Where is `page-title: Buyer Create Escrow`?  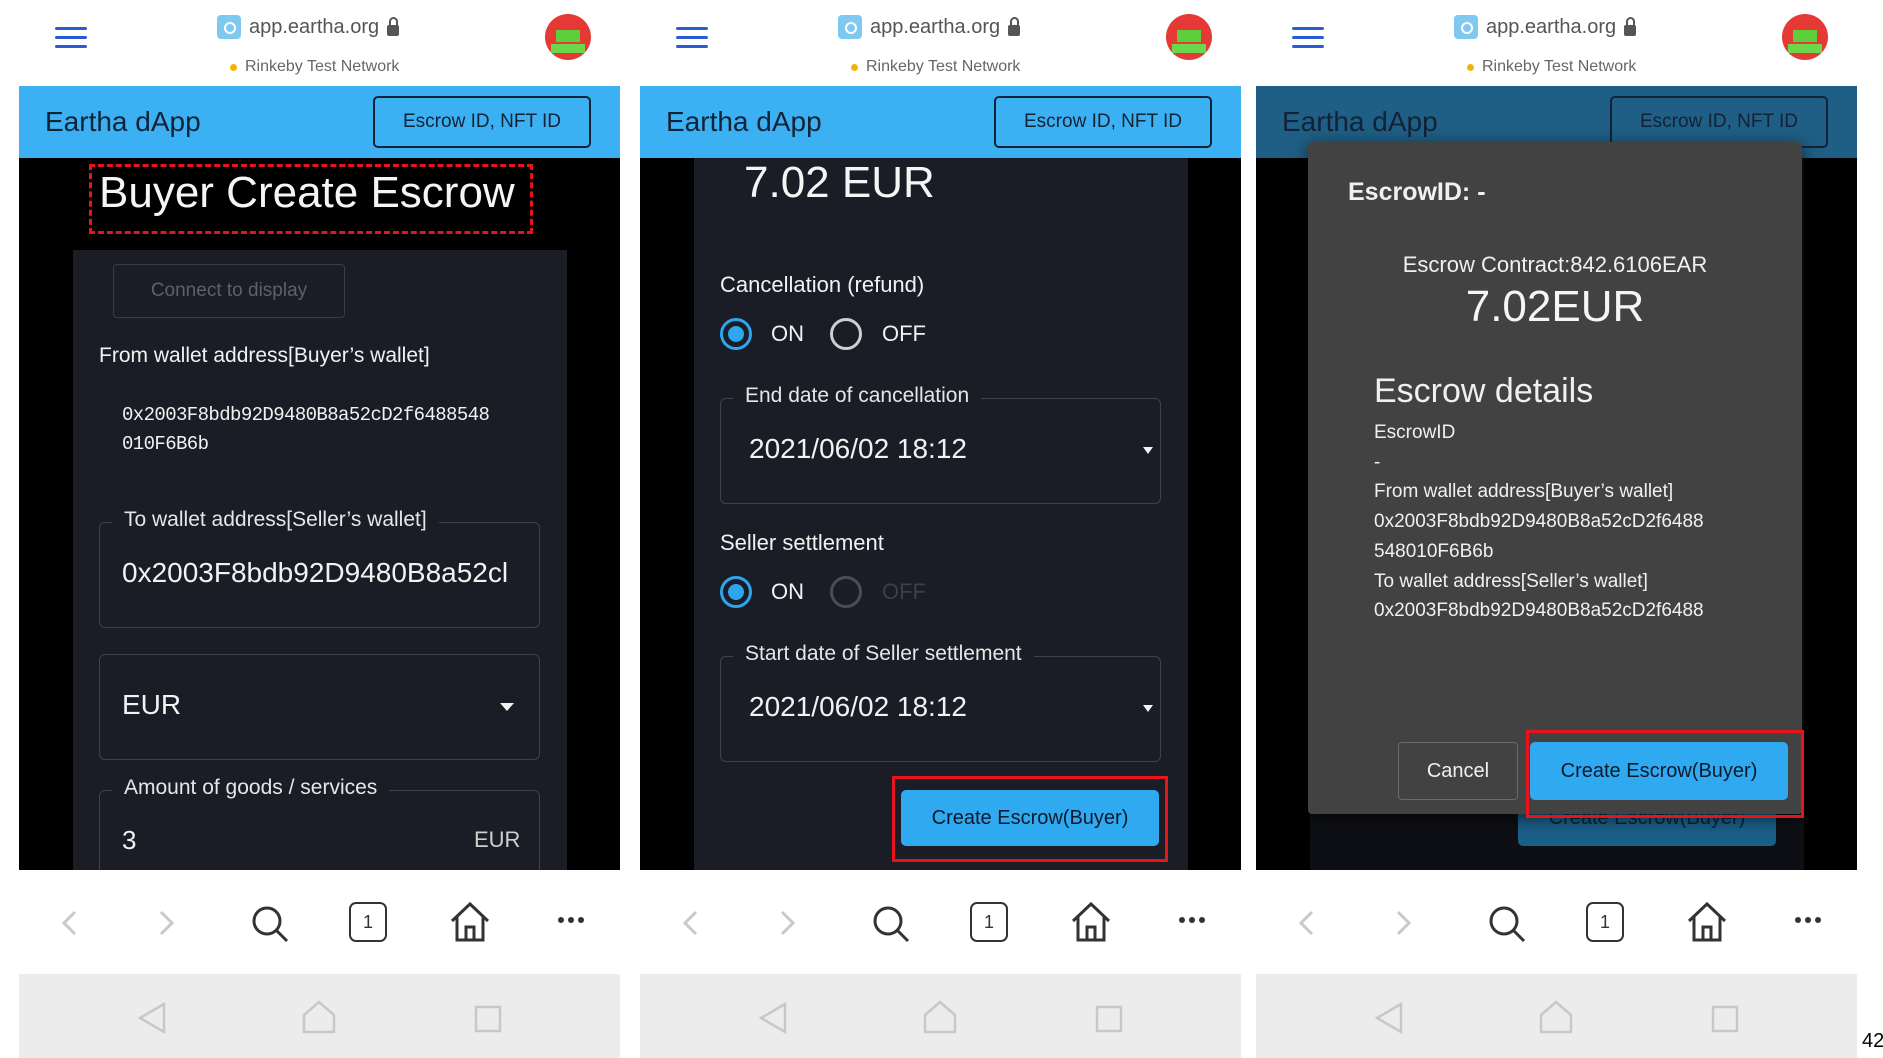
page-title: Buyer Create Escrow is located at coordinates (307, 192).